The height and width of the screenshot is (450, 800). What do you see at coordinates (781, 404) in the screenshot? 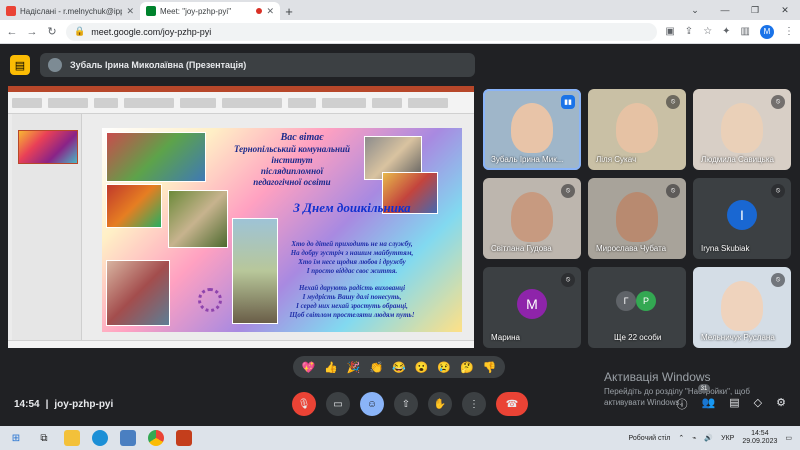
I see `host-controls-icon: ⚙` at bounding box center [781, 404].